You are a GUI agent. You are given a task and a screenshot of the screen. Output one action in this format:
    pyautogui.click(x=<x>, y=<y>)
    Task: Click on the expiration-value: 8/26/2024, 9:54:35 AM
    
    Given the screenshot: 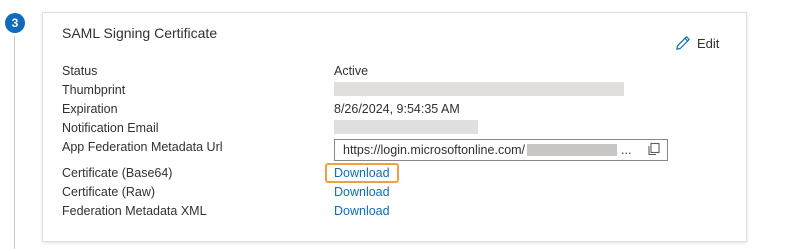 What is the action you would take?
    pyautogui.click(x=397, y=109)
    